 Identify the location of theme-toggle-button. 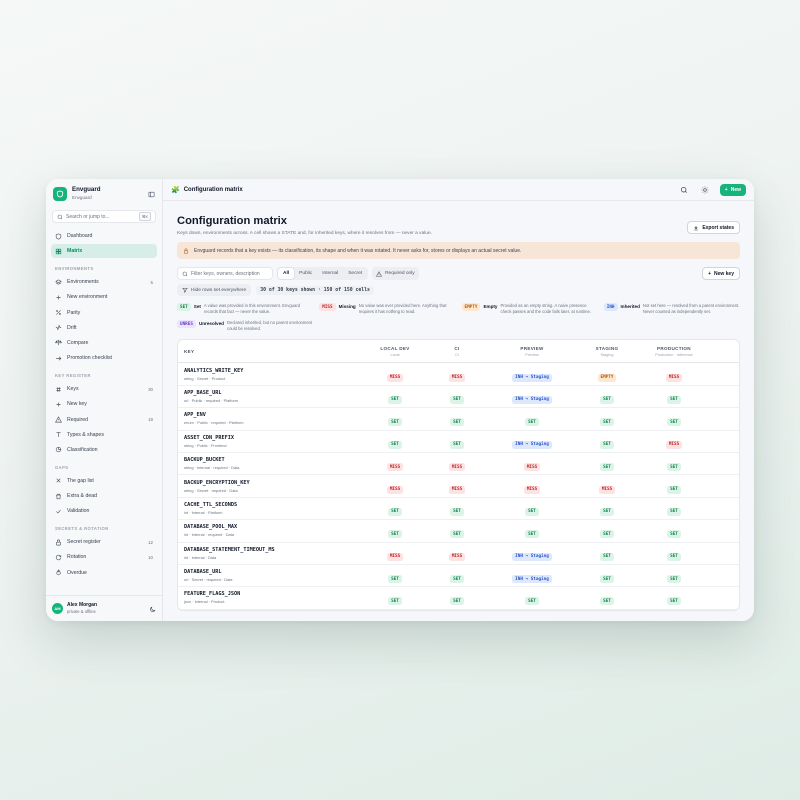
(705, 190).